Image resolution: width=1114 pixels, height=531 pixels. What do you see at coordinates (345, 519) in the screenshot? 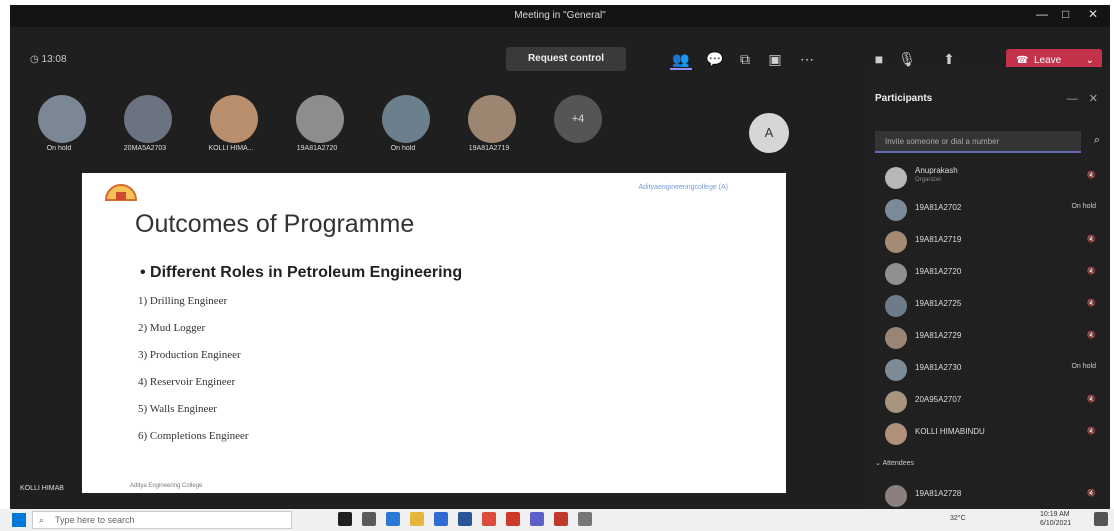
I see `cortana-icon` at bounding box center [345, 519].